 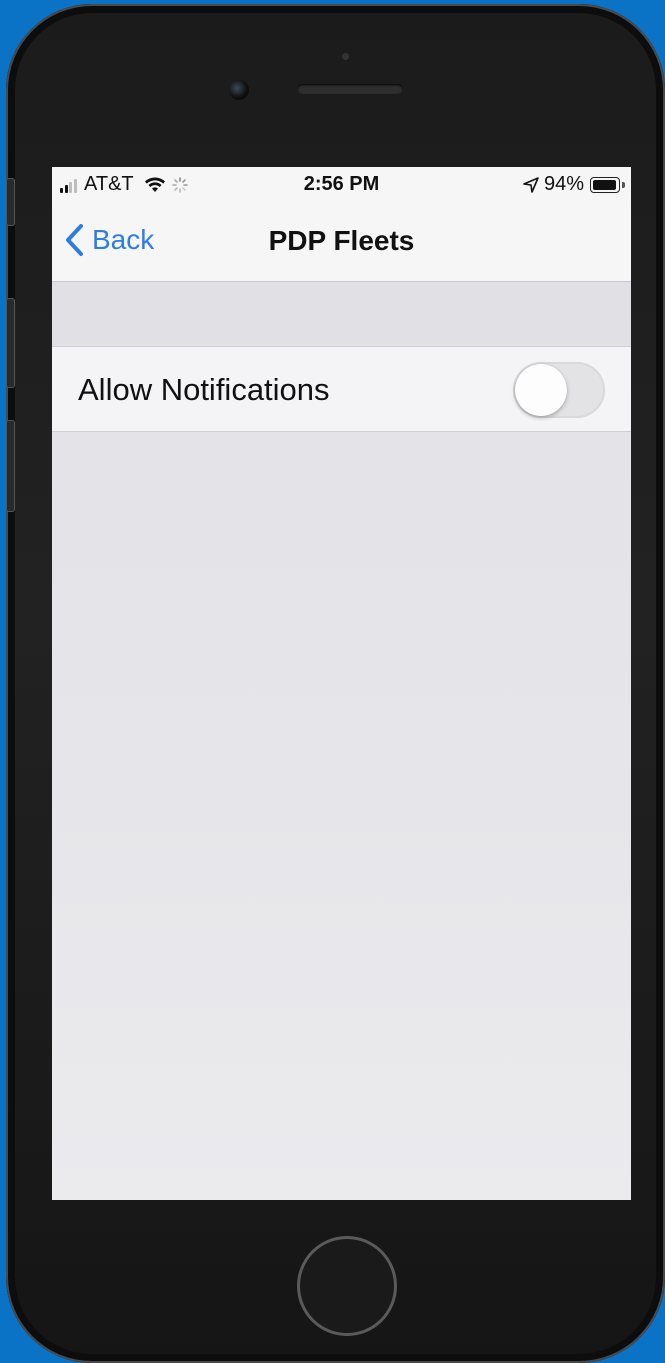 What do you see at coordinates (347, 1286) in the screenshot?
I see `home-button` at bounding box center [347, 1286].